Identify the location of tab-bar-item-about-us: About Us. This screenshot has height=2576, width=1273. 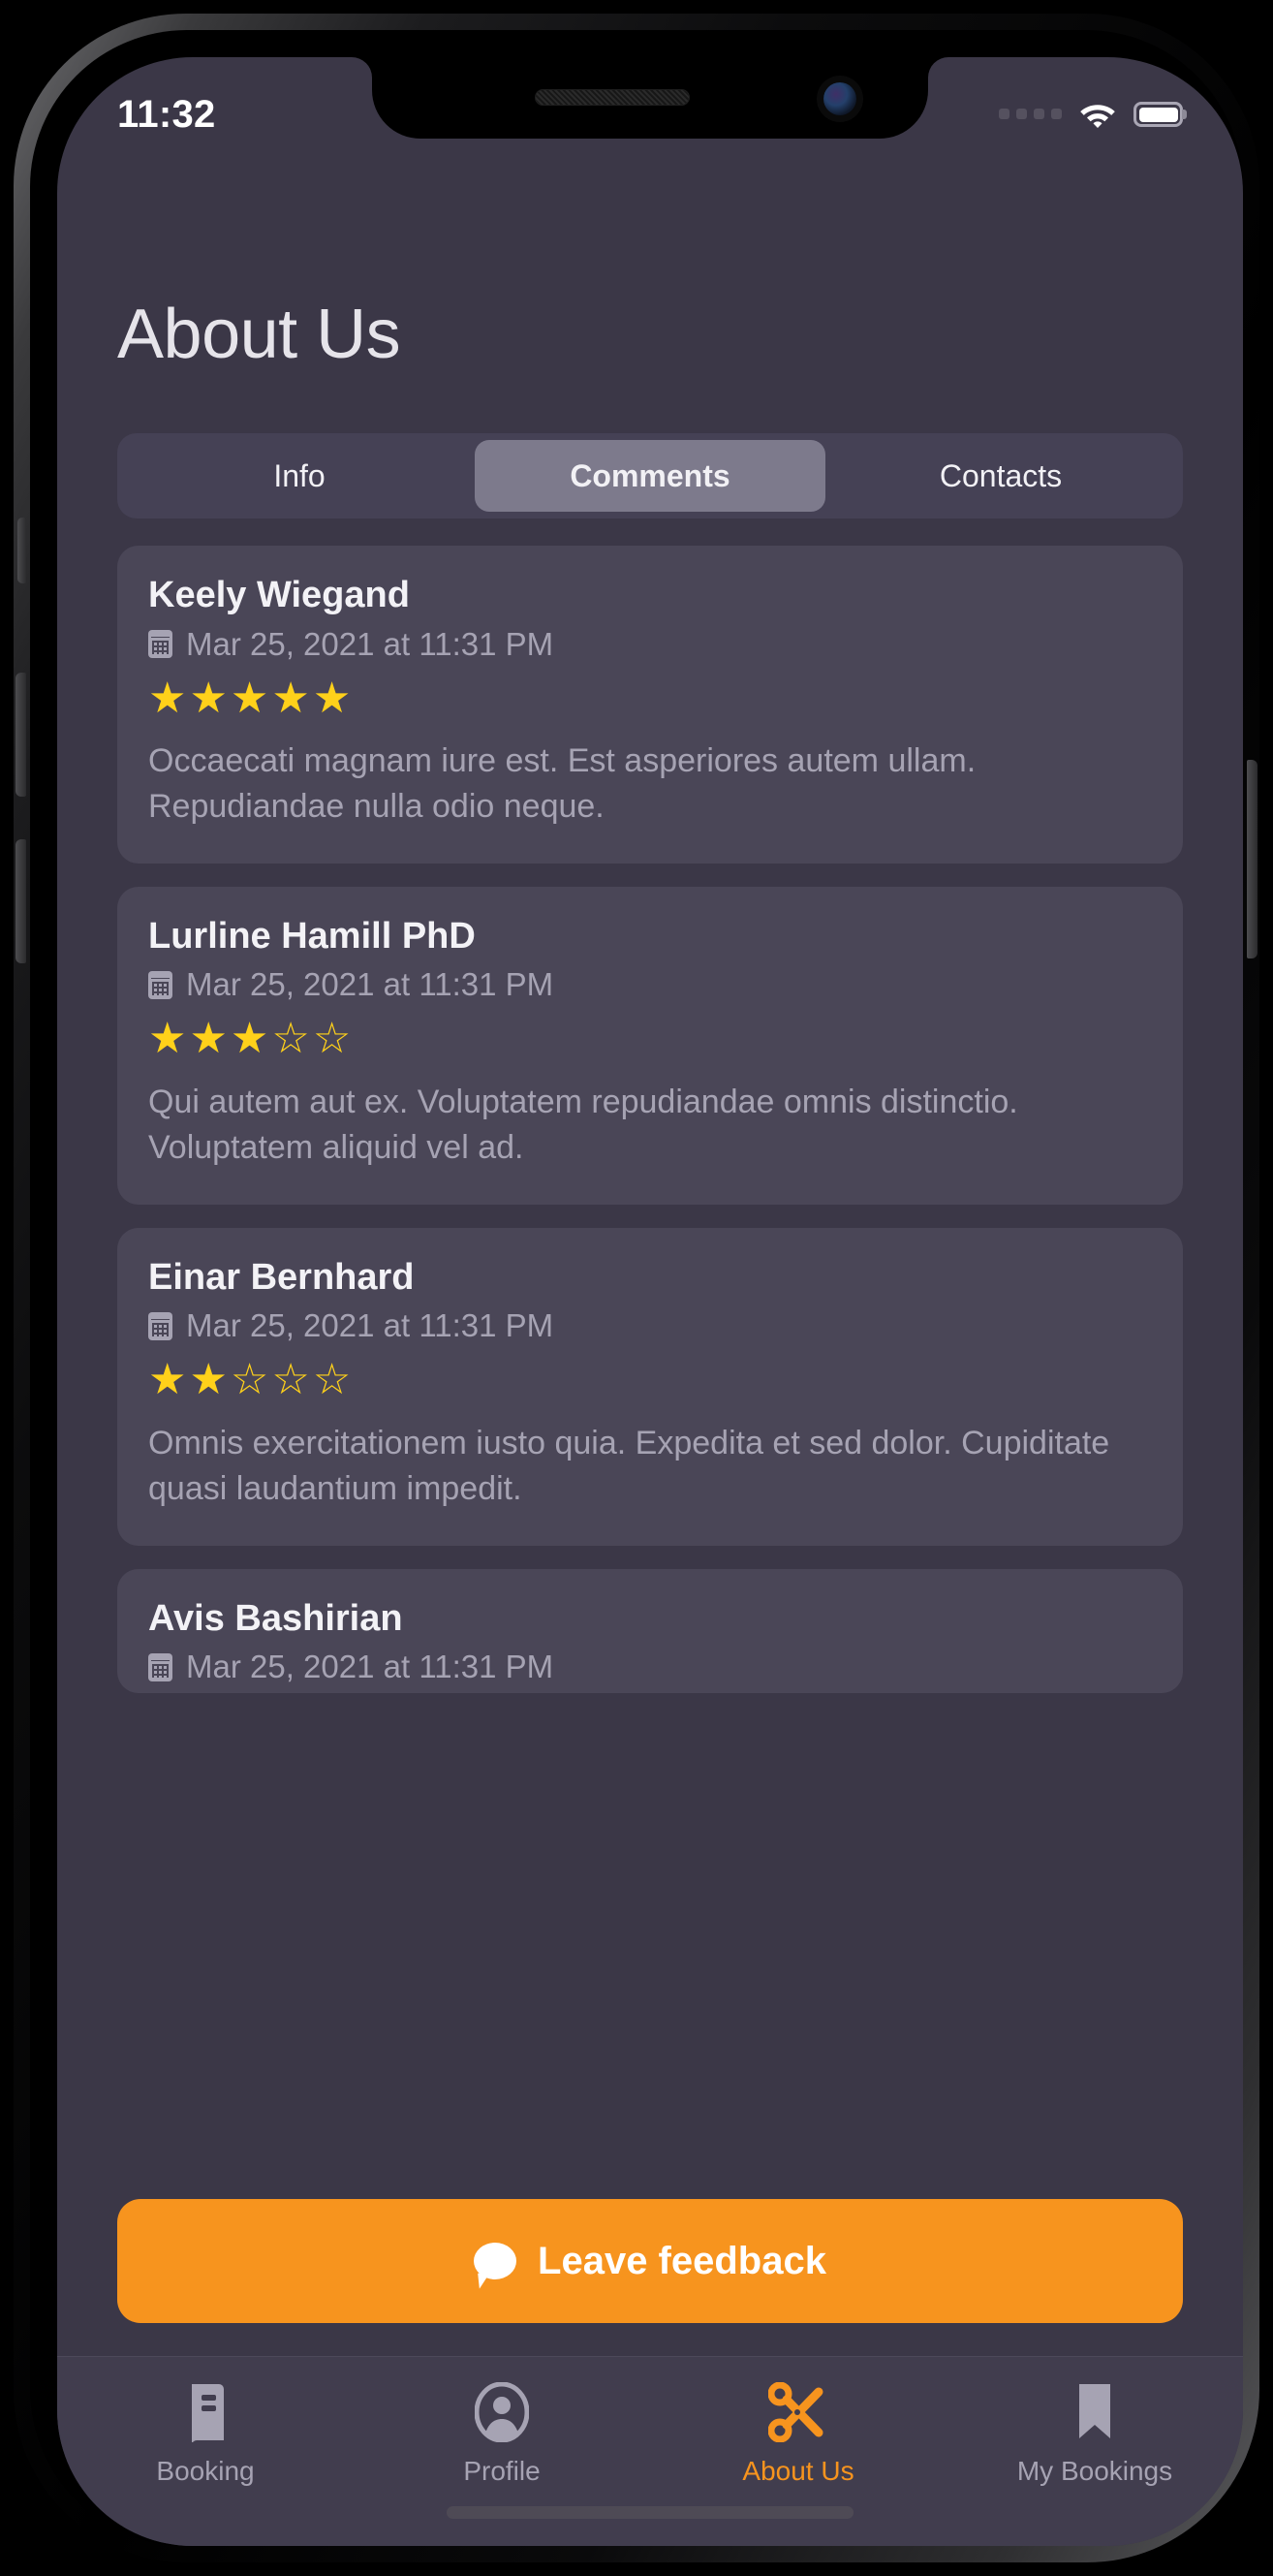
(798, 2434).